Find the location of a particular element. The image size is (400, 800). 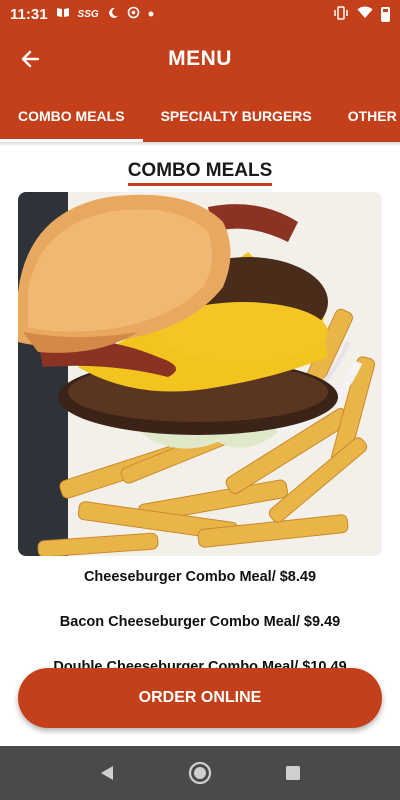

moon-icon is located at coordinates (113, 14).